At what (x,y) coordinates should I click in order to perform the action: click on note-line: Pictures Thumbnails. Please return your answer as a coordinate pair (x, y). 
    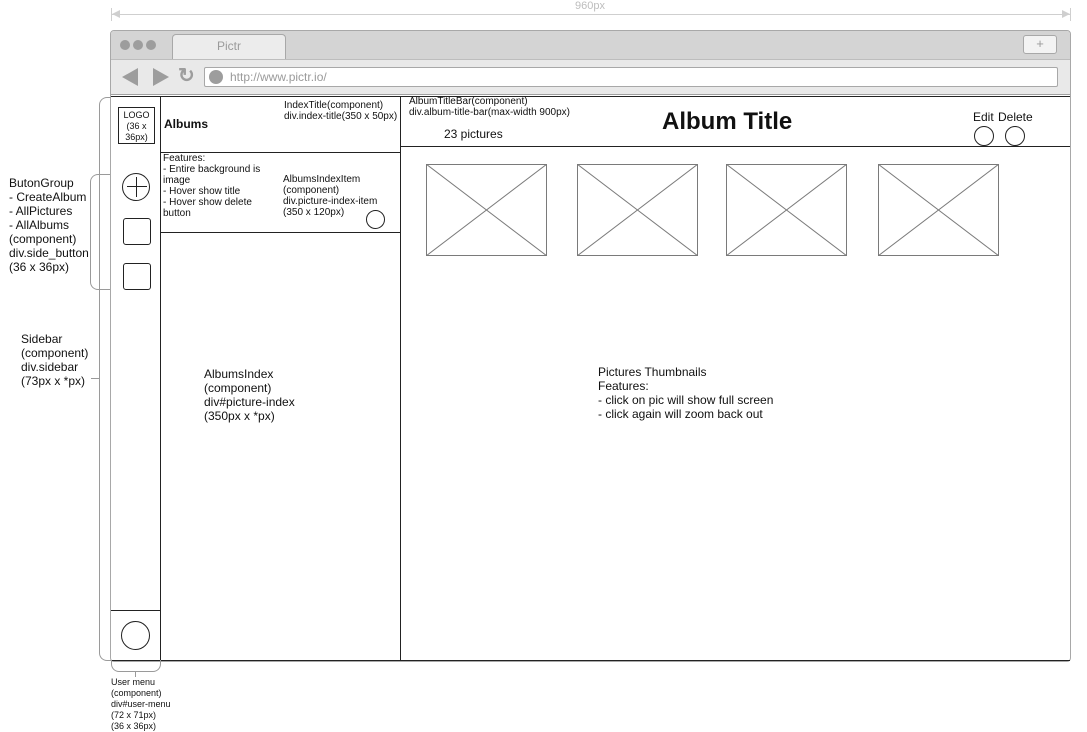
    Looking at the image, I should click on (652, 372).